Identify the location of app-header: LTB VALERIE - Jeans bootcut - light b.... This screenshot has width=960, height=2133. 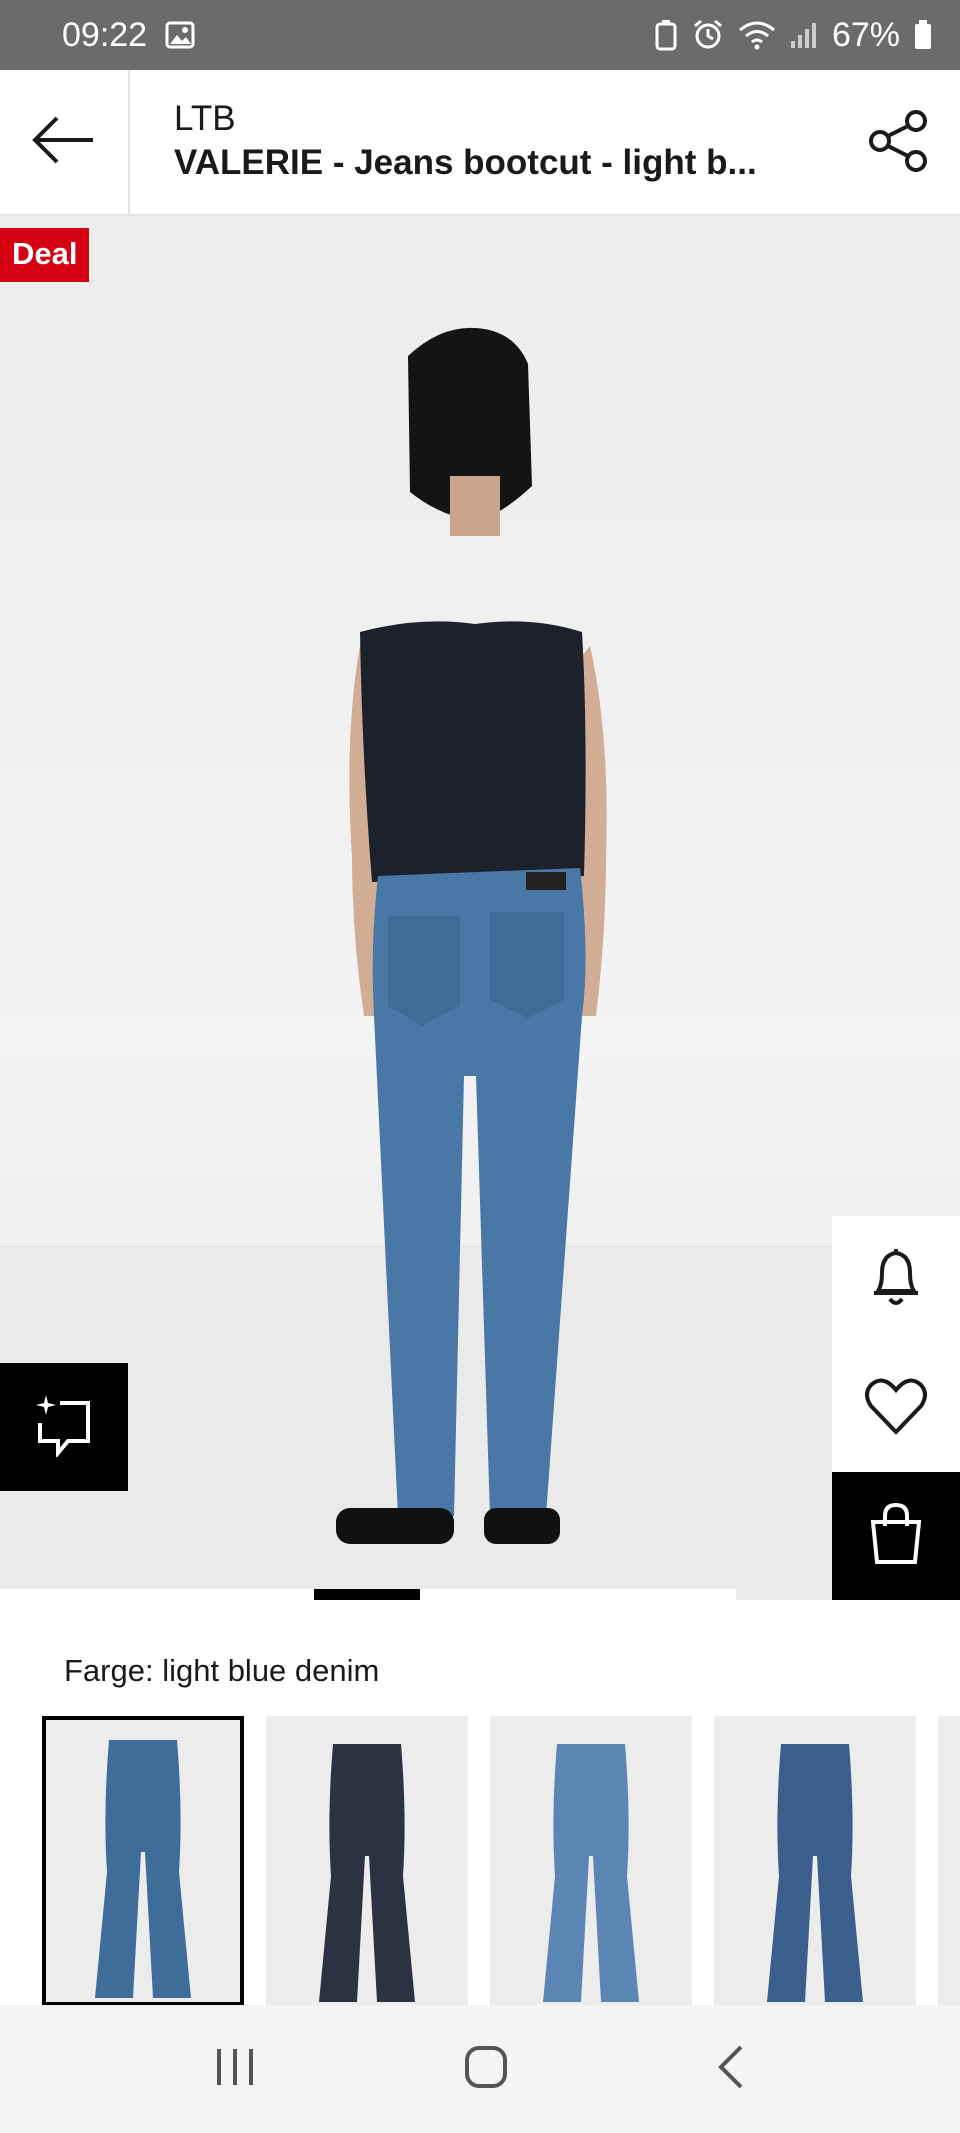
(480, 143).